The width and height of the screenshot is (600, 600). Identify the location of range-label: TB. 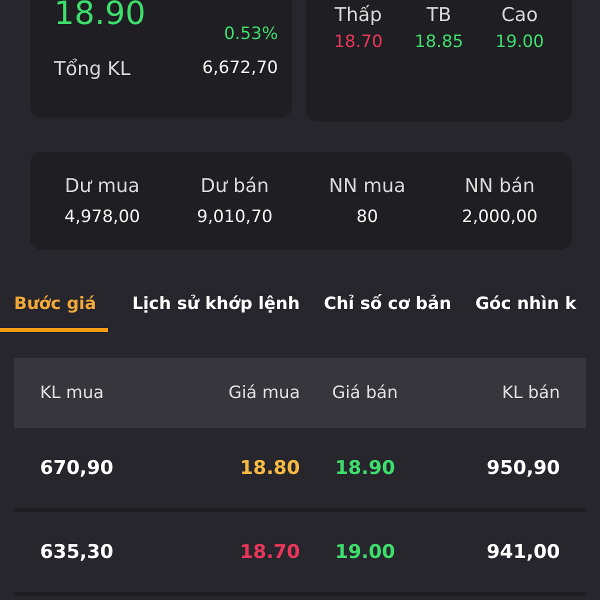
(439, 15).